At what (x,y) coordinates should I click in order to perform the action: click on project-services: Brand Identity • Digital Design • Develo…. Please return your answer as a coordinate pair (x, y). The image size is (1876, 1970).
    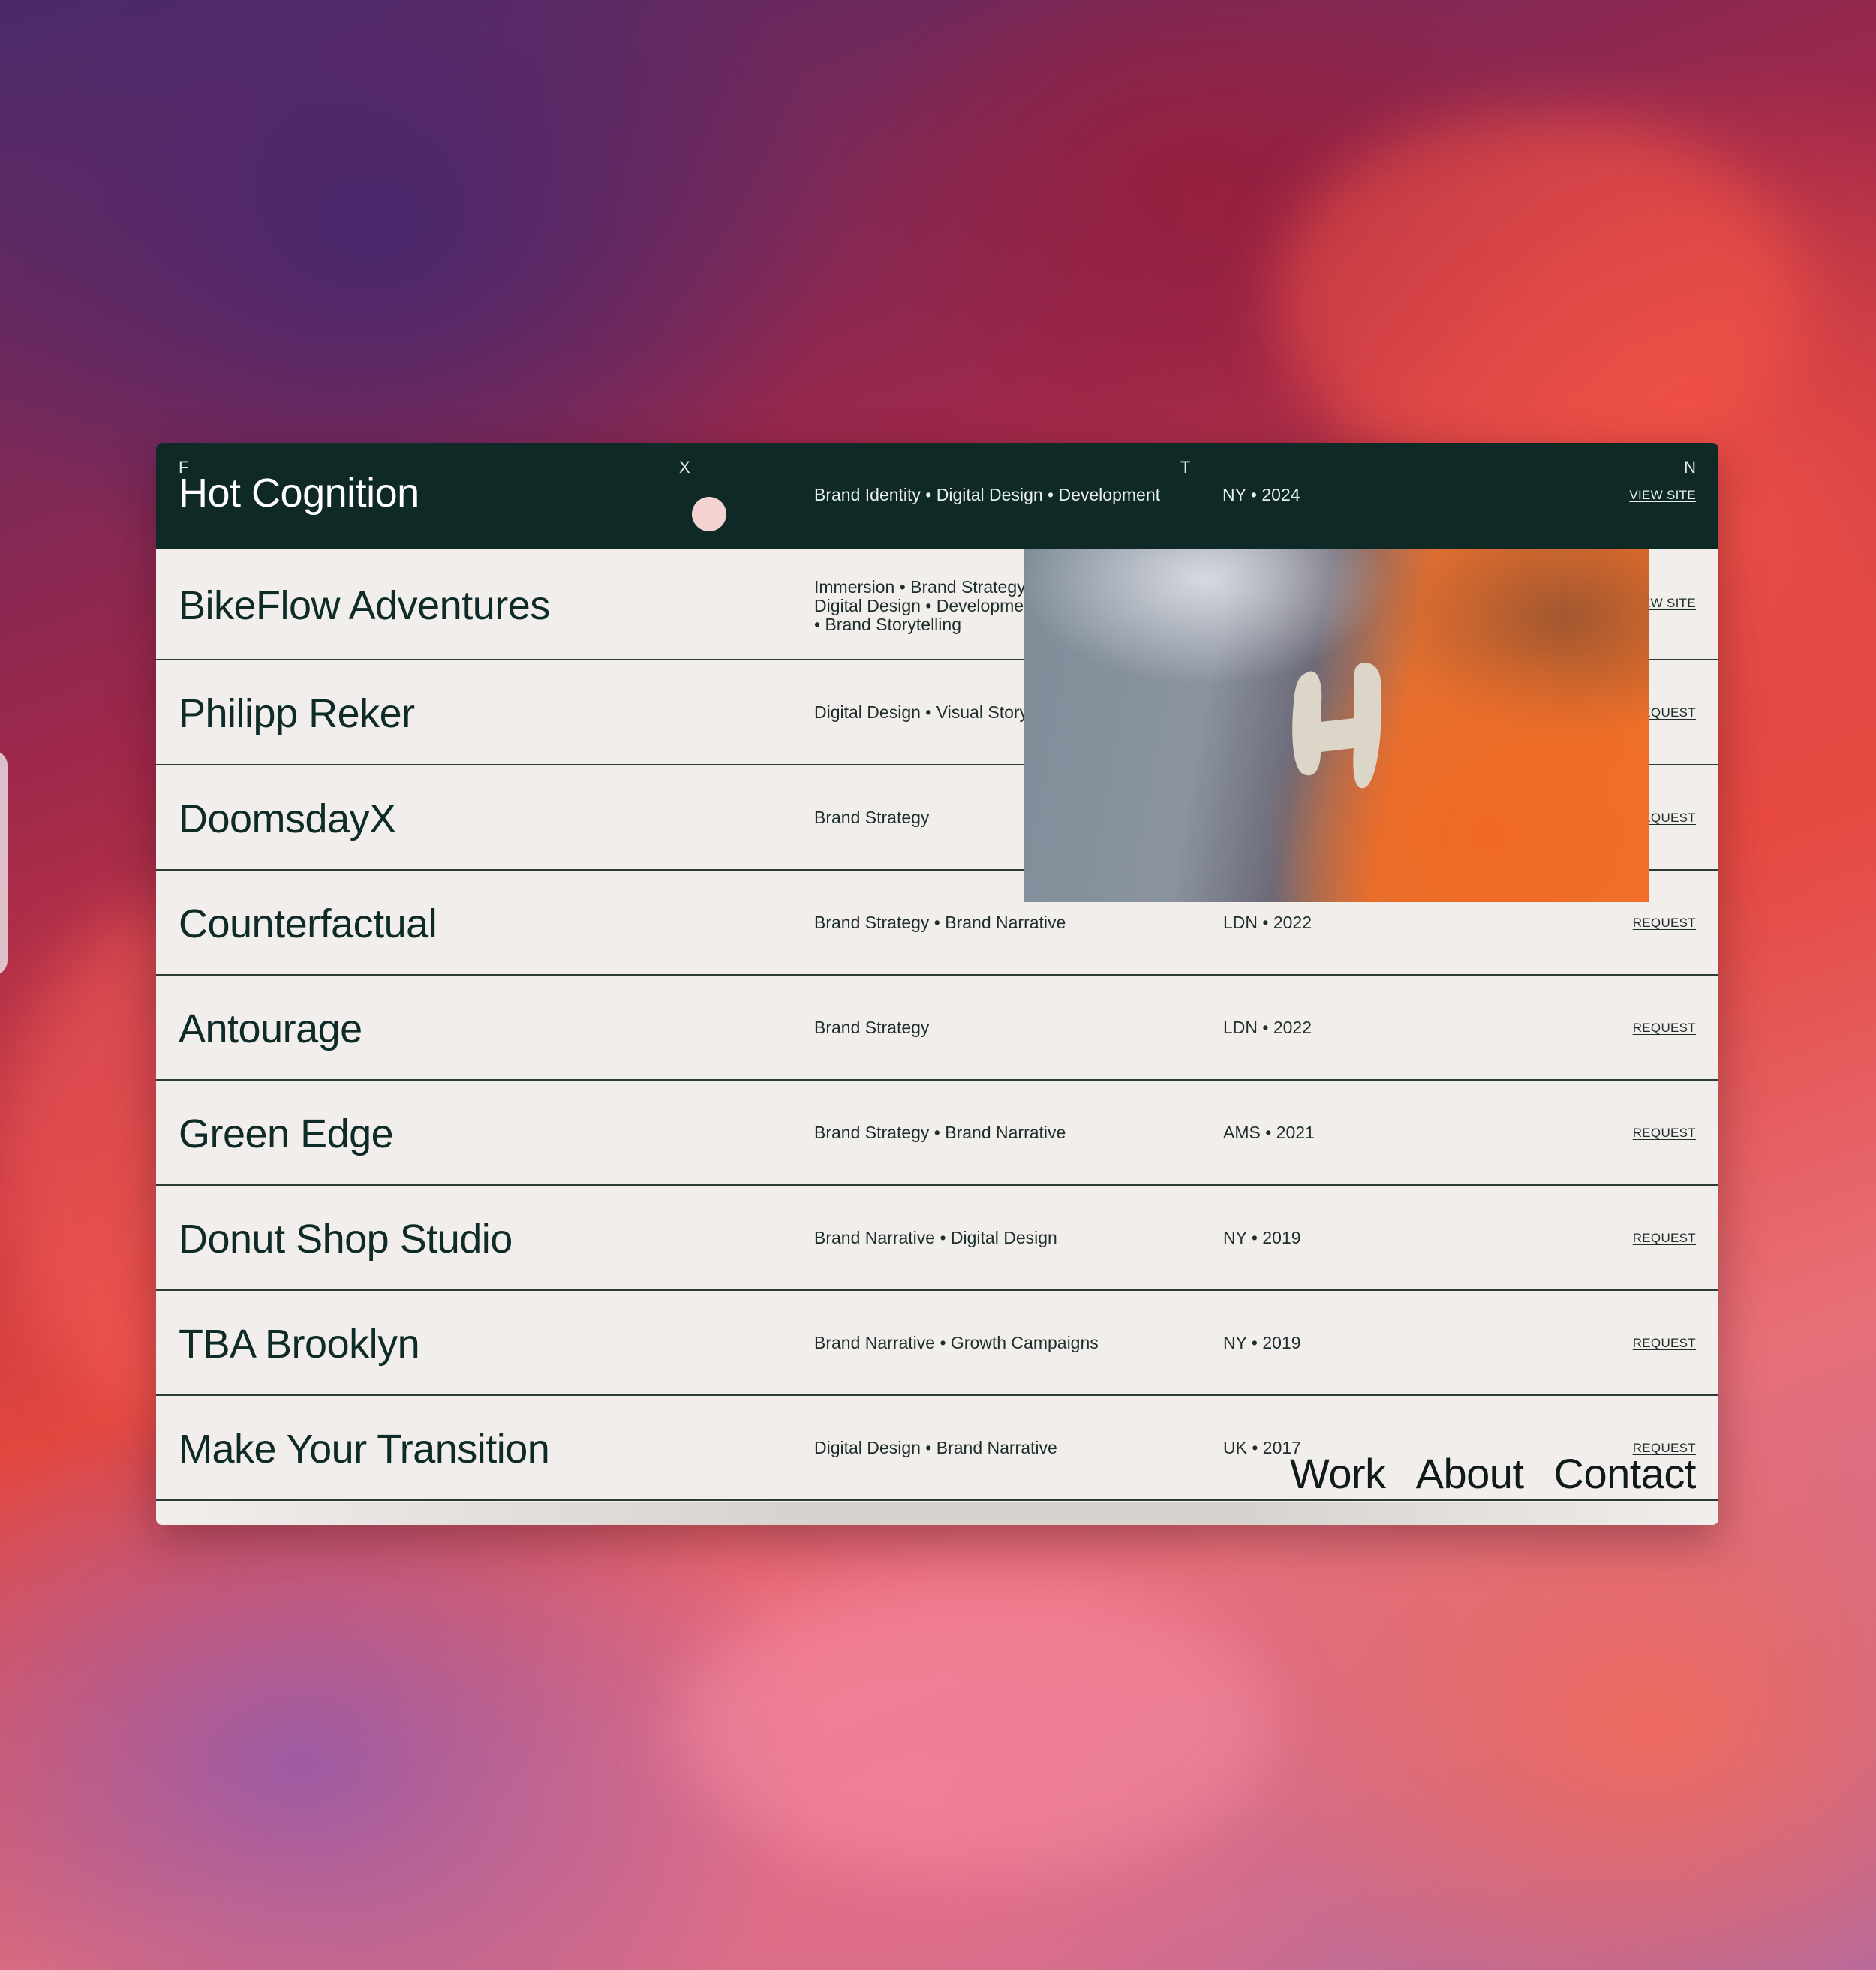
    Looking at the image, I should click on (987, 495).